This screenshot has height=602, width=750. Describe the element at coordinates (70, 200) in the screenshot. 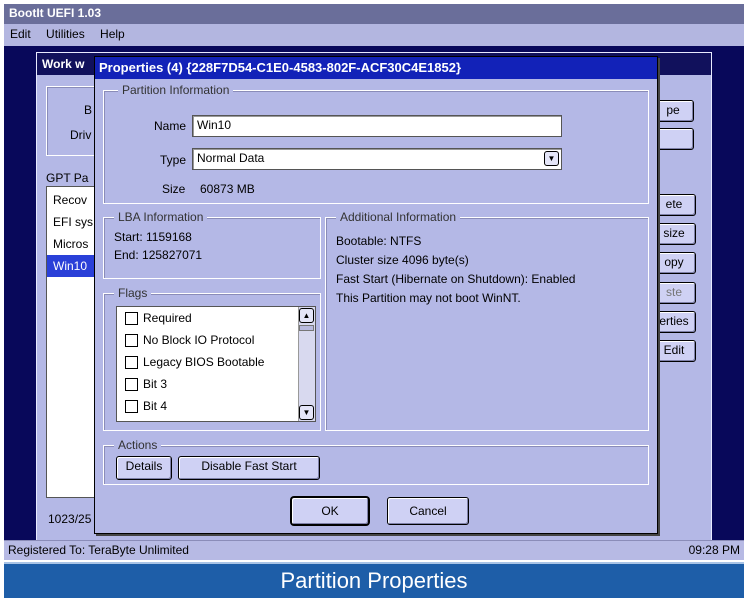

I see `partition-item: Recov` at that location.